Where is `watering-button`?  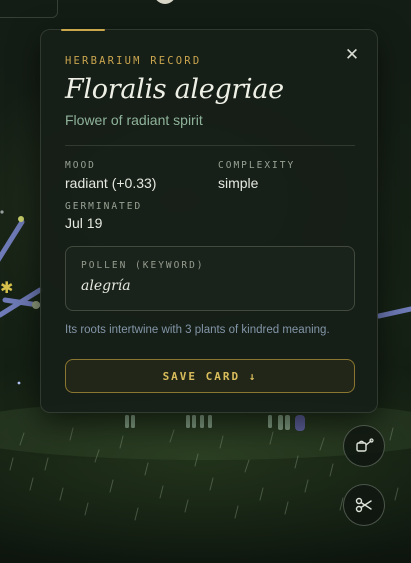
watering-button is located at coordinates (364, 446).